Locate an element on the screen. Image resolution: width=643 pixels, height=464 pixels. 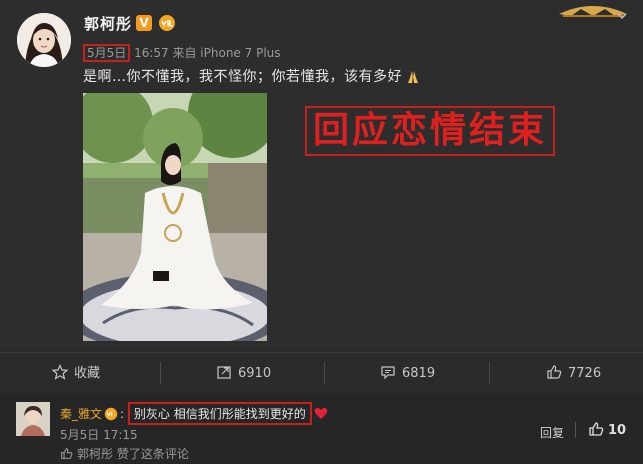
favorite-label: 收藏 is located at coordinates (87, 373).